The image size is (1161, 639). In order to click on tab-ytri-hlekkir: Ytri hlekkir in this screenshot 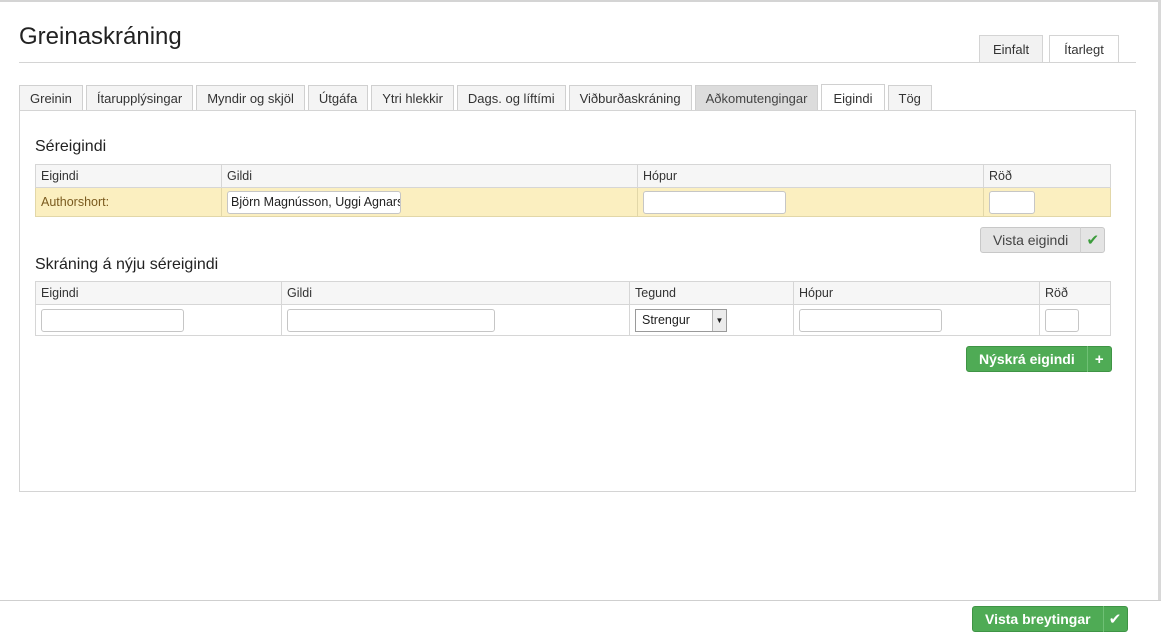, I will do `click(412, 98)`.